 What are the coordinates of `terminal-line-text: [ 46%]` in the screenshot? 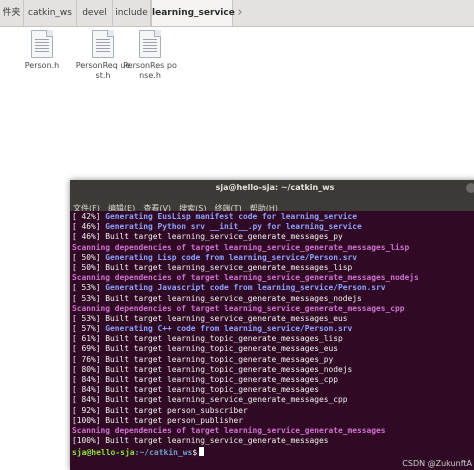 It's located at (89, 227).